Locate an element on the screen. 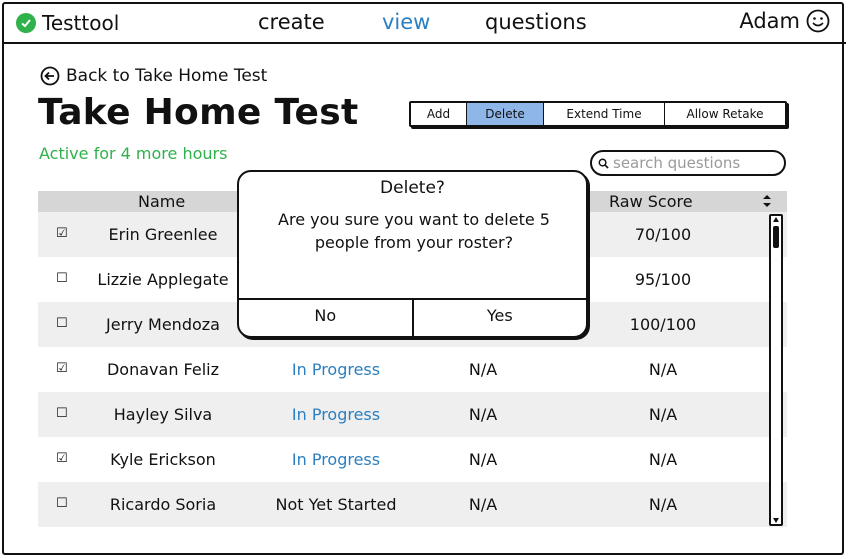 This screenshot has height=559, width=848. cell-name: Jerry Mendoza is located at coordinates (163, 324).